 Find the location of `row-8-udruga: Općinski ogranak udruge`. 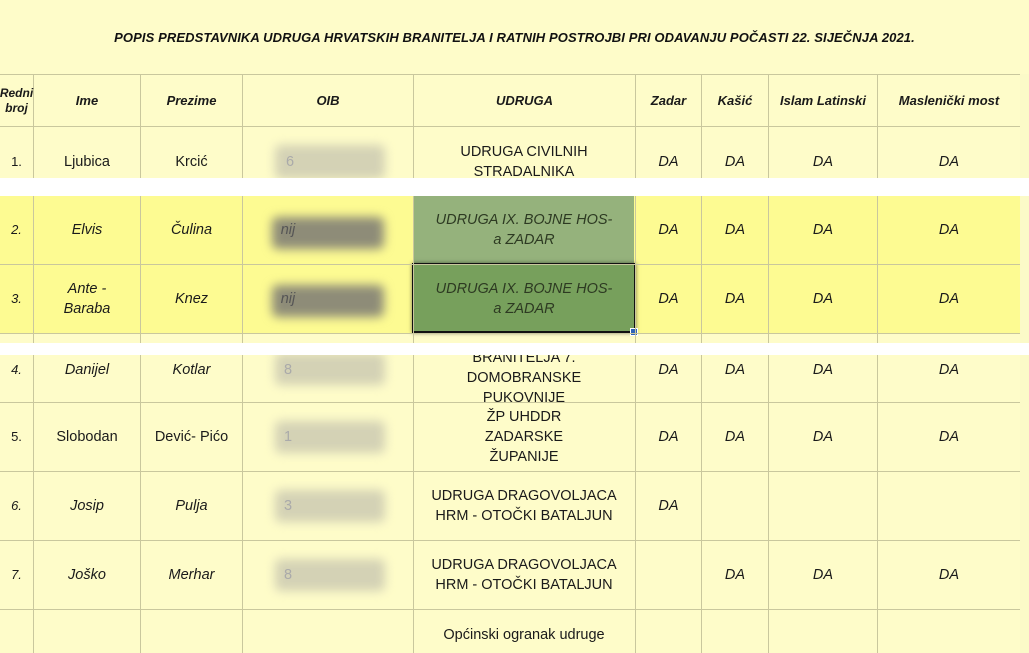

row-8-udruga: Općinski ogranak udruge is located at coordinates (524, 635).